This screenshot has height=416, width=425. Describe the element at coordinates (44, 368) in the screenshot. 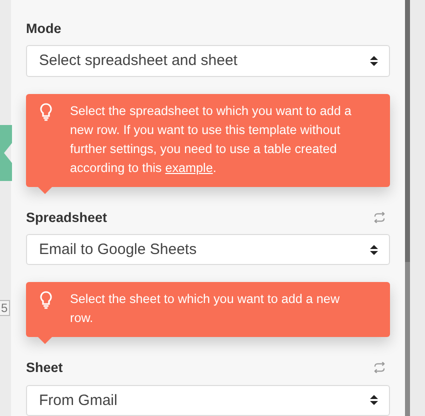

I see `field-label: Sheet` at that location.